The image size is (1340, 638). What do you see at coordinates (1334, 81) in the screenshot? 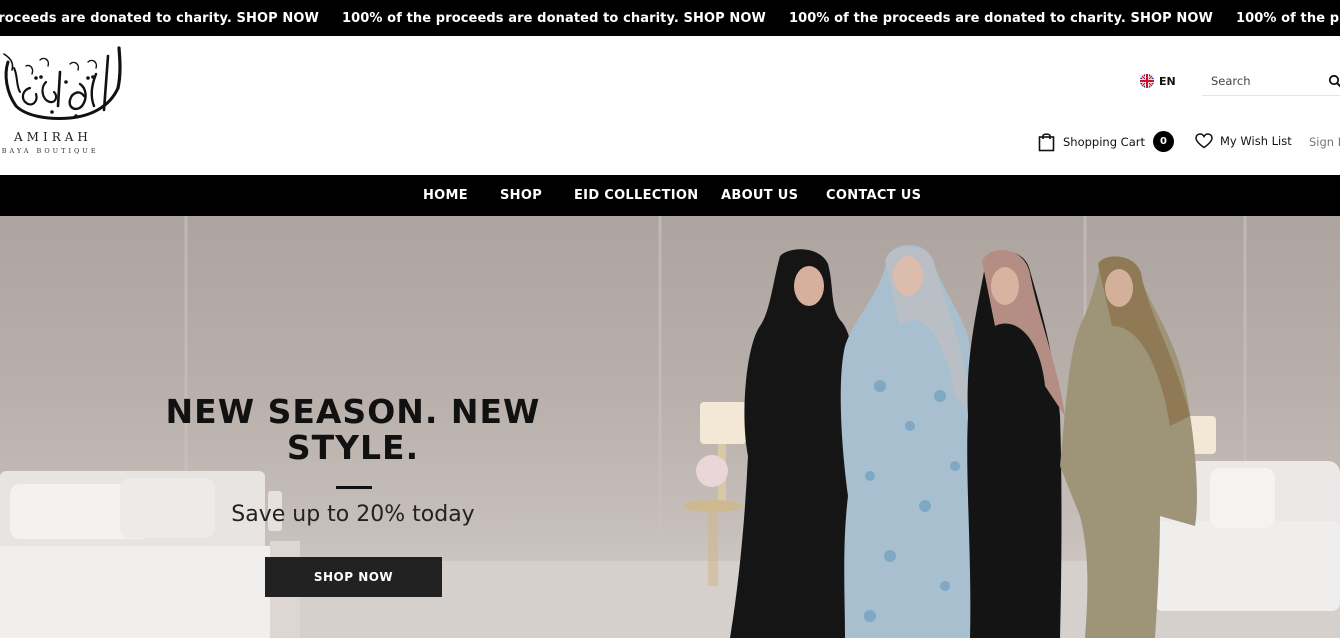
I see `search-icon` at bounding box center [1334, 81].